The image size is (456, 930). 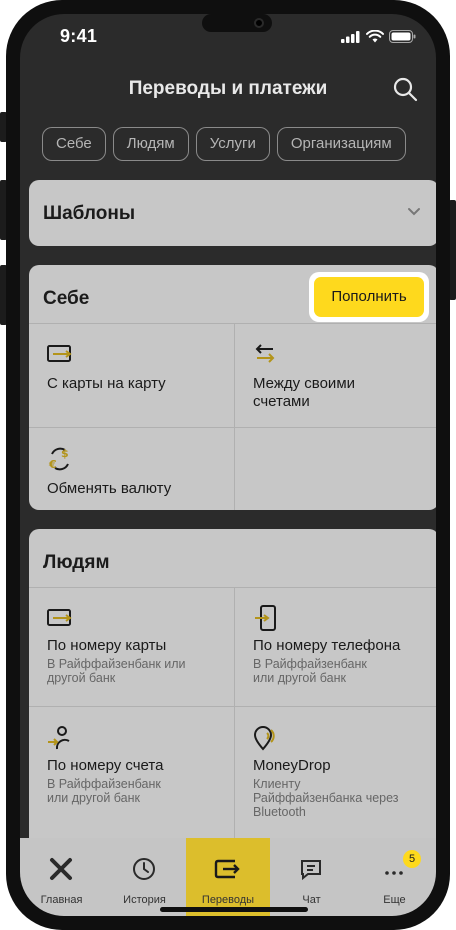 I want to click on exchange-currency-item: $ € Обменять валюту, so click(x=131, y=469).